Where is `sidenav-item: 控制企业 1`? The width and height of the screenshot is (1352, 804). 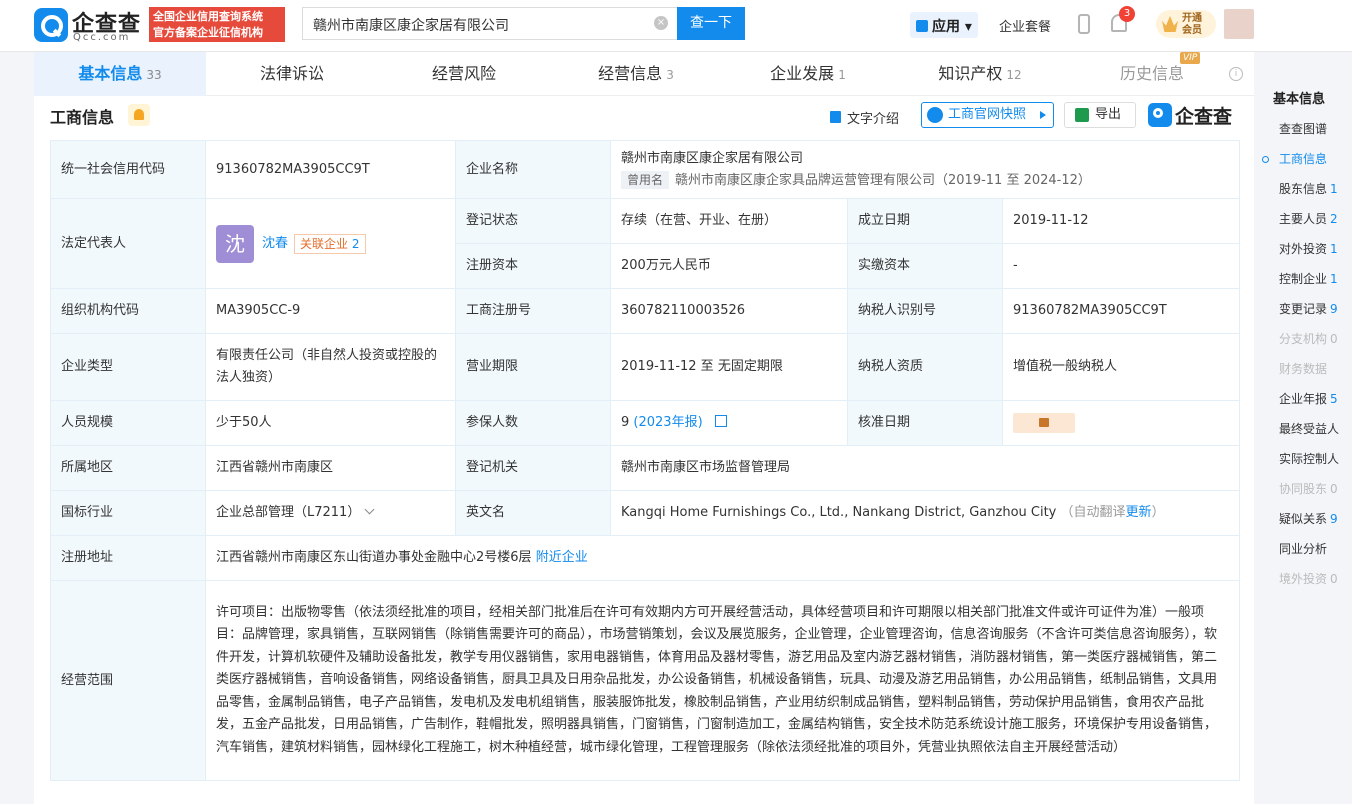 sidenav-item: 控制企业 1 is located at coordinates (1307, 279).